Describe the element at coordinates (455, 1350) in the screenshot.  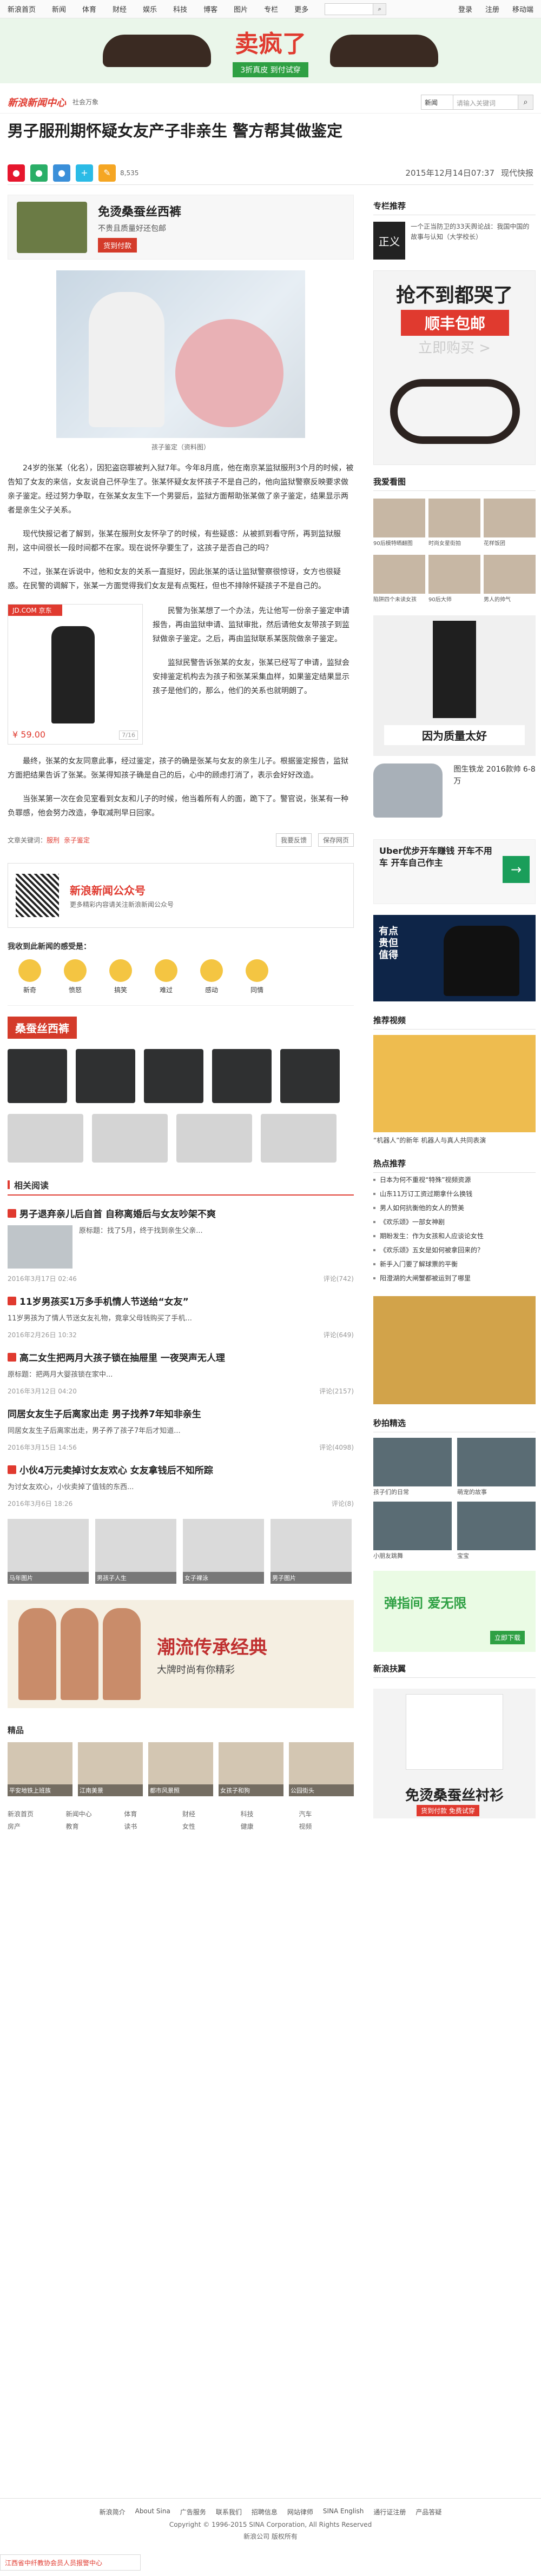
I see `taobao-ad` at that location.